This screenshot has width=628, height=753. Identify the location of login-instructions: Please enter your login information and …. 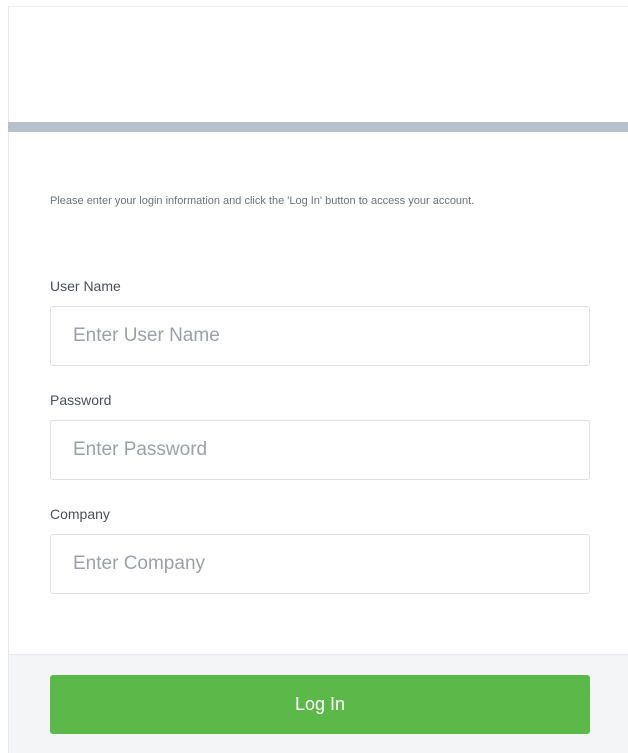
(262, 201).